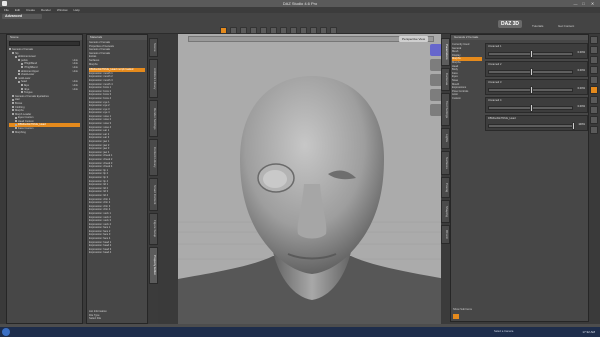 This screenshot has height=337, width=600. What do you see at coordinates (46, 10) in the screenshot?
I see `menu-render: Render` at bounding box center [46, 10].